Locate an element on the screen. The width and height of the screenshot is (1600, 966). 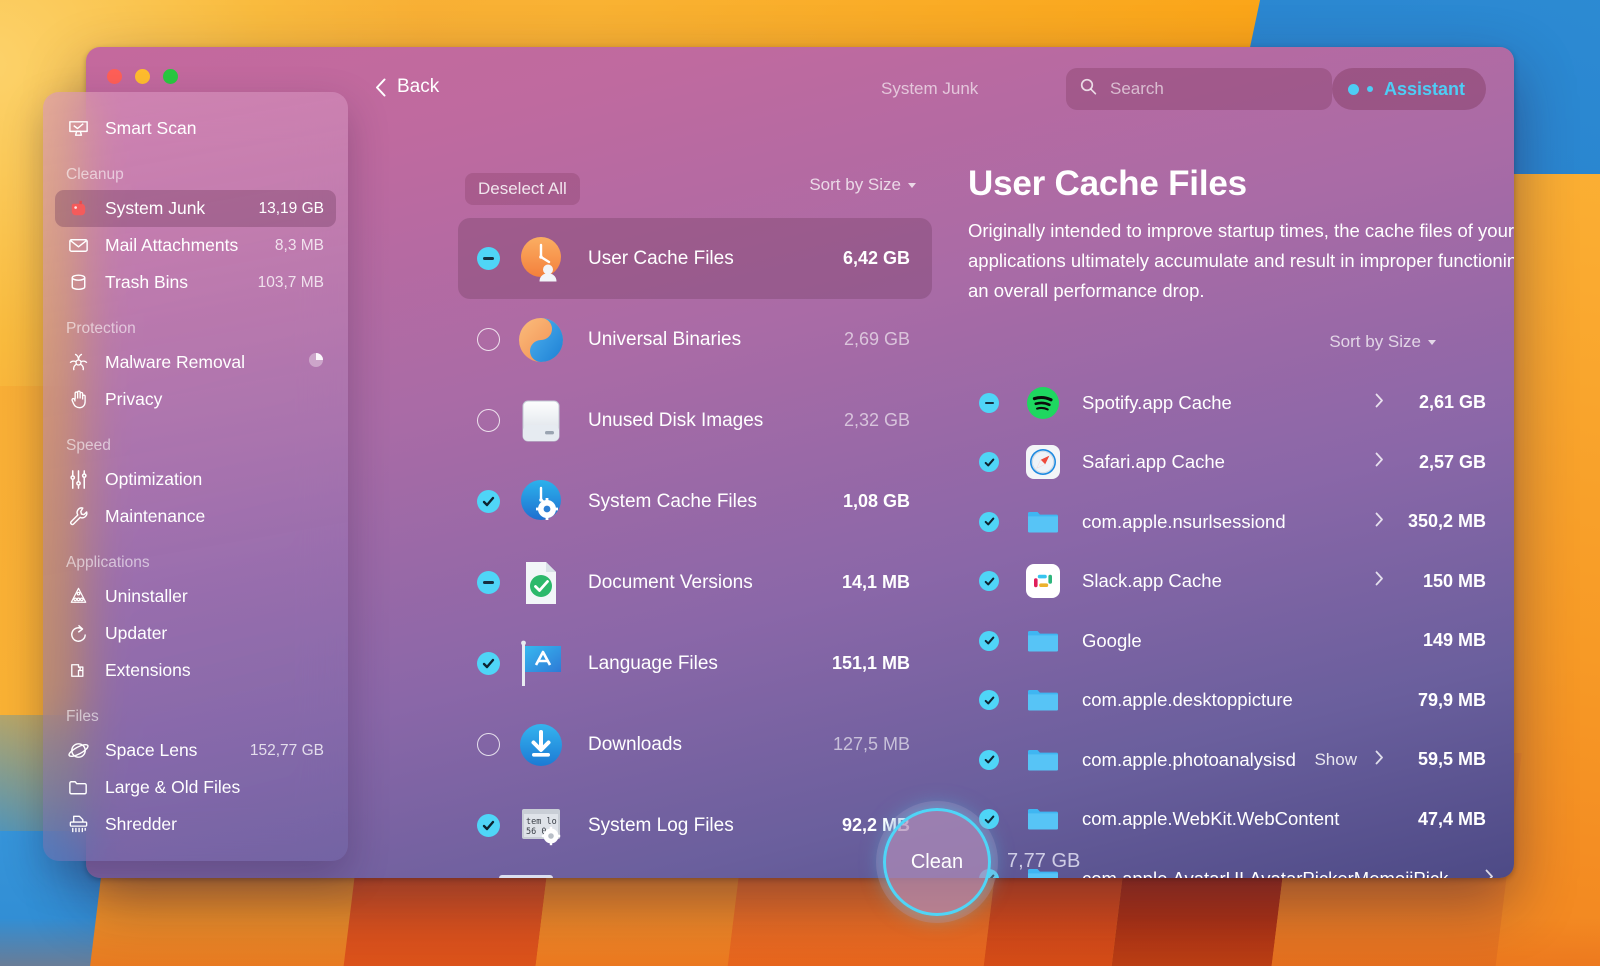
file-row: Safari.app Cache 2,57 GB is located at coordinates (1233, 463).